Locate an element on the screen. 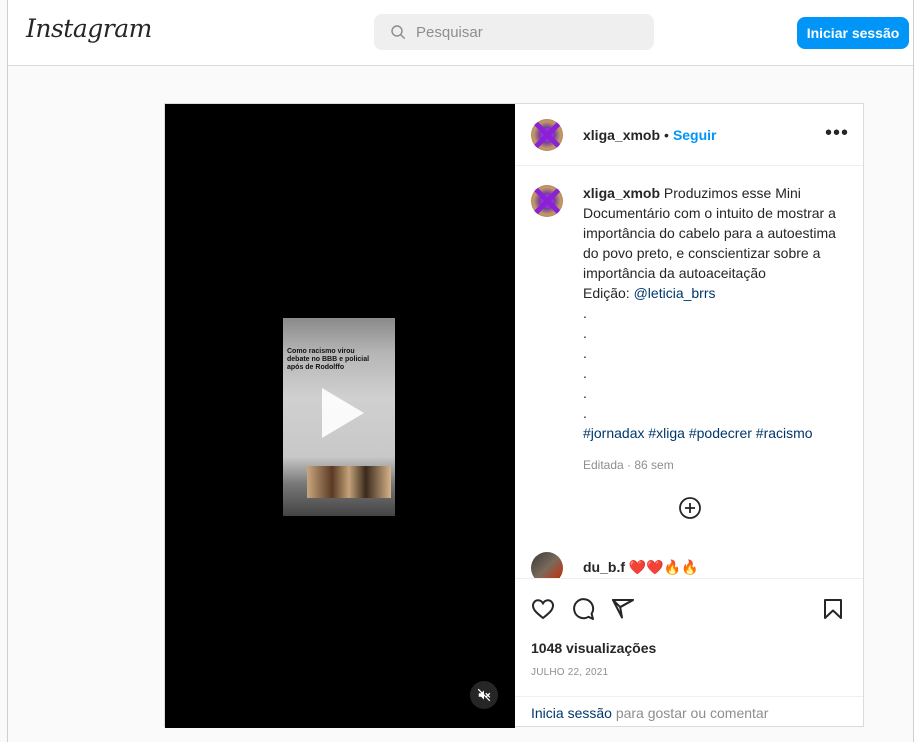  mute-button is located at coordinates (484, 695).